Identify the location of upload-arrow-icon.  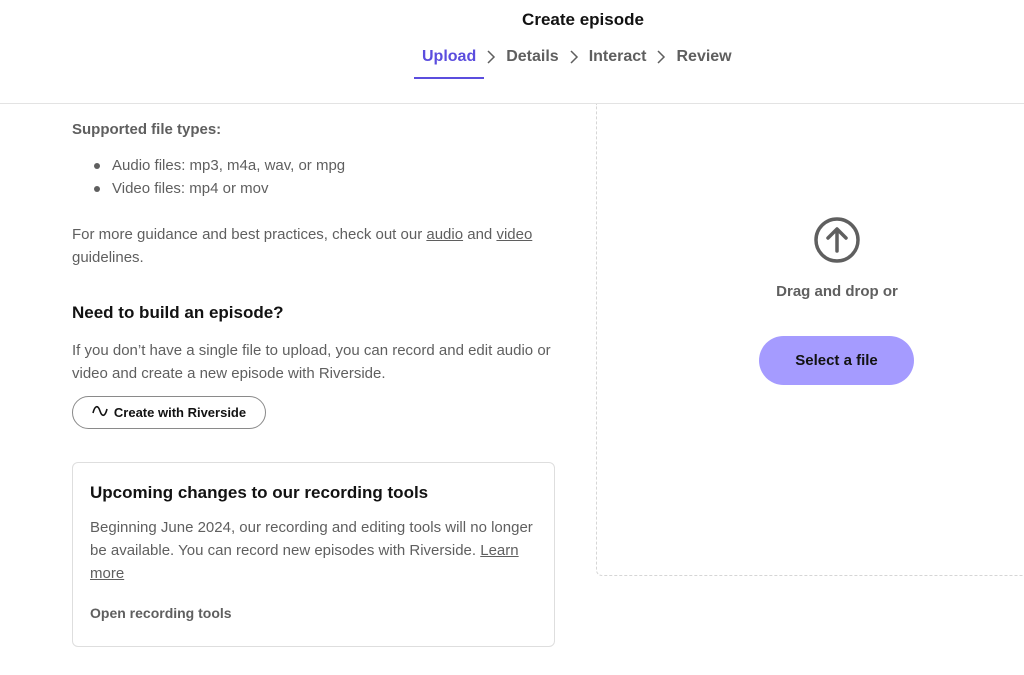
(837, 242).